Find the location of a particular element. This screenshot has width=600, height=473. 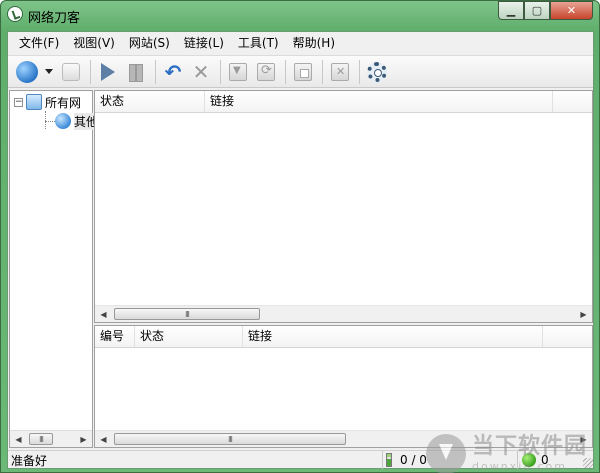

tree-horizontal-scrollbar: ◀ lll ▶ is located at coordinates (51, 438).